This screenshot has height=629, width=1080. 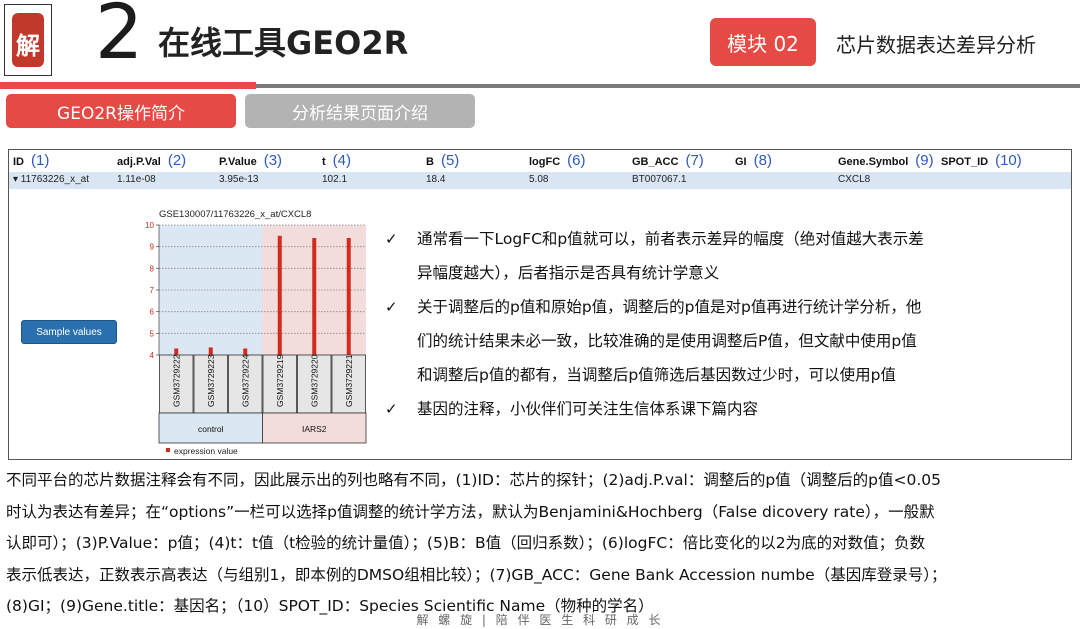 What do you see at coordinates (753, 160) in the screenshot?
I see `col-header-gi: GI (8)` at bounding box center [753, 160].